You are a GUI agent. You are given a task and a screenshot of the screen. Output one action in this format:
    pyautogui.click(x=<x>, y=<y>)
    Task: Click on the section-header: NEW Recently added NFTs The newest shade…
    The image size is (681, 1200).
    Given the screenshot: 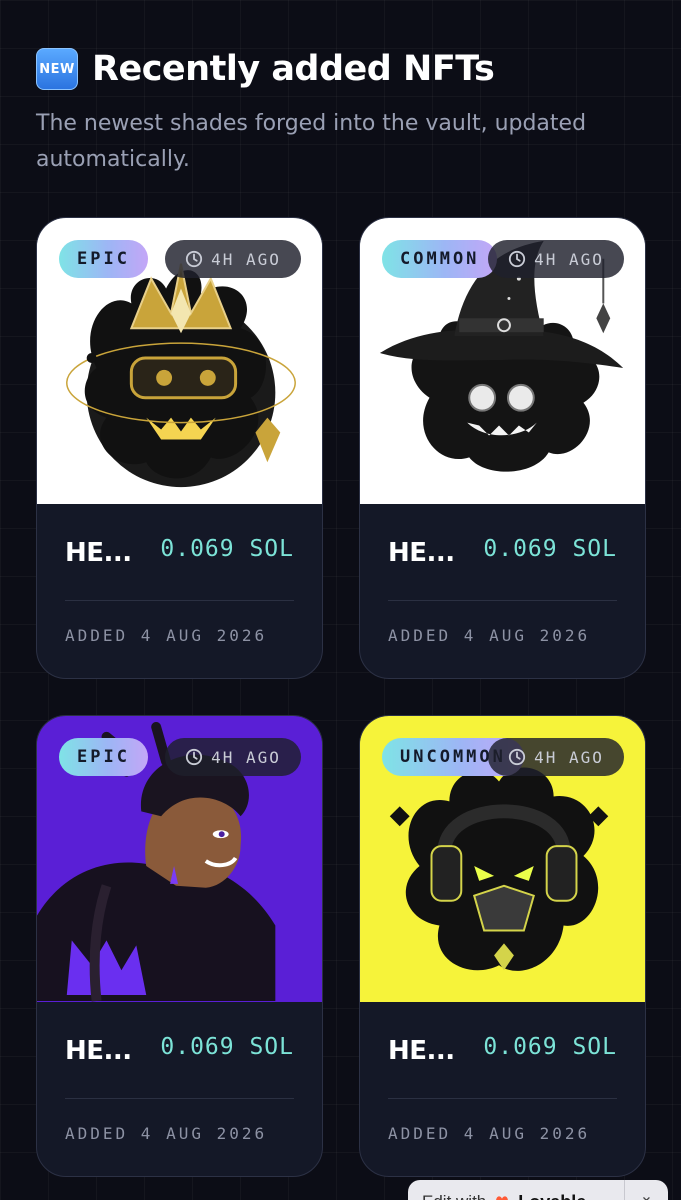 What is the action you would take?
    pyautogui.click(x=346, y=113)
    